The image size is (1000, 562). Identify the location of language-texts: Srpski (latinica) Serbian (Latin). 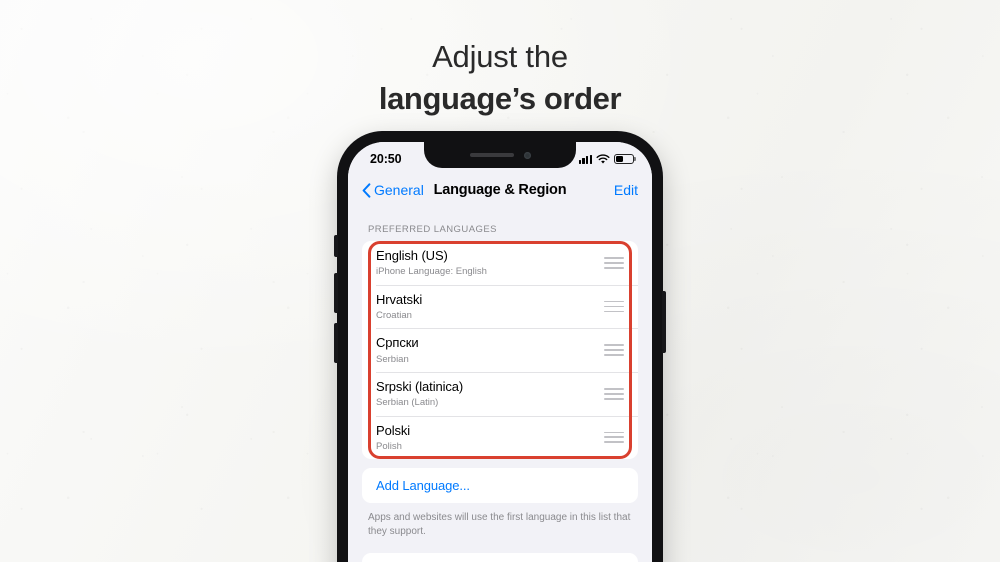
(490, 394).